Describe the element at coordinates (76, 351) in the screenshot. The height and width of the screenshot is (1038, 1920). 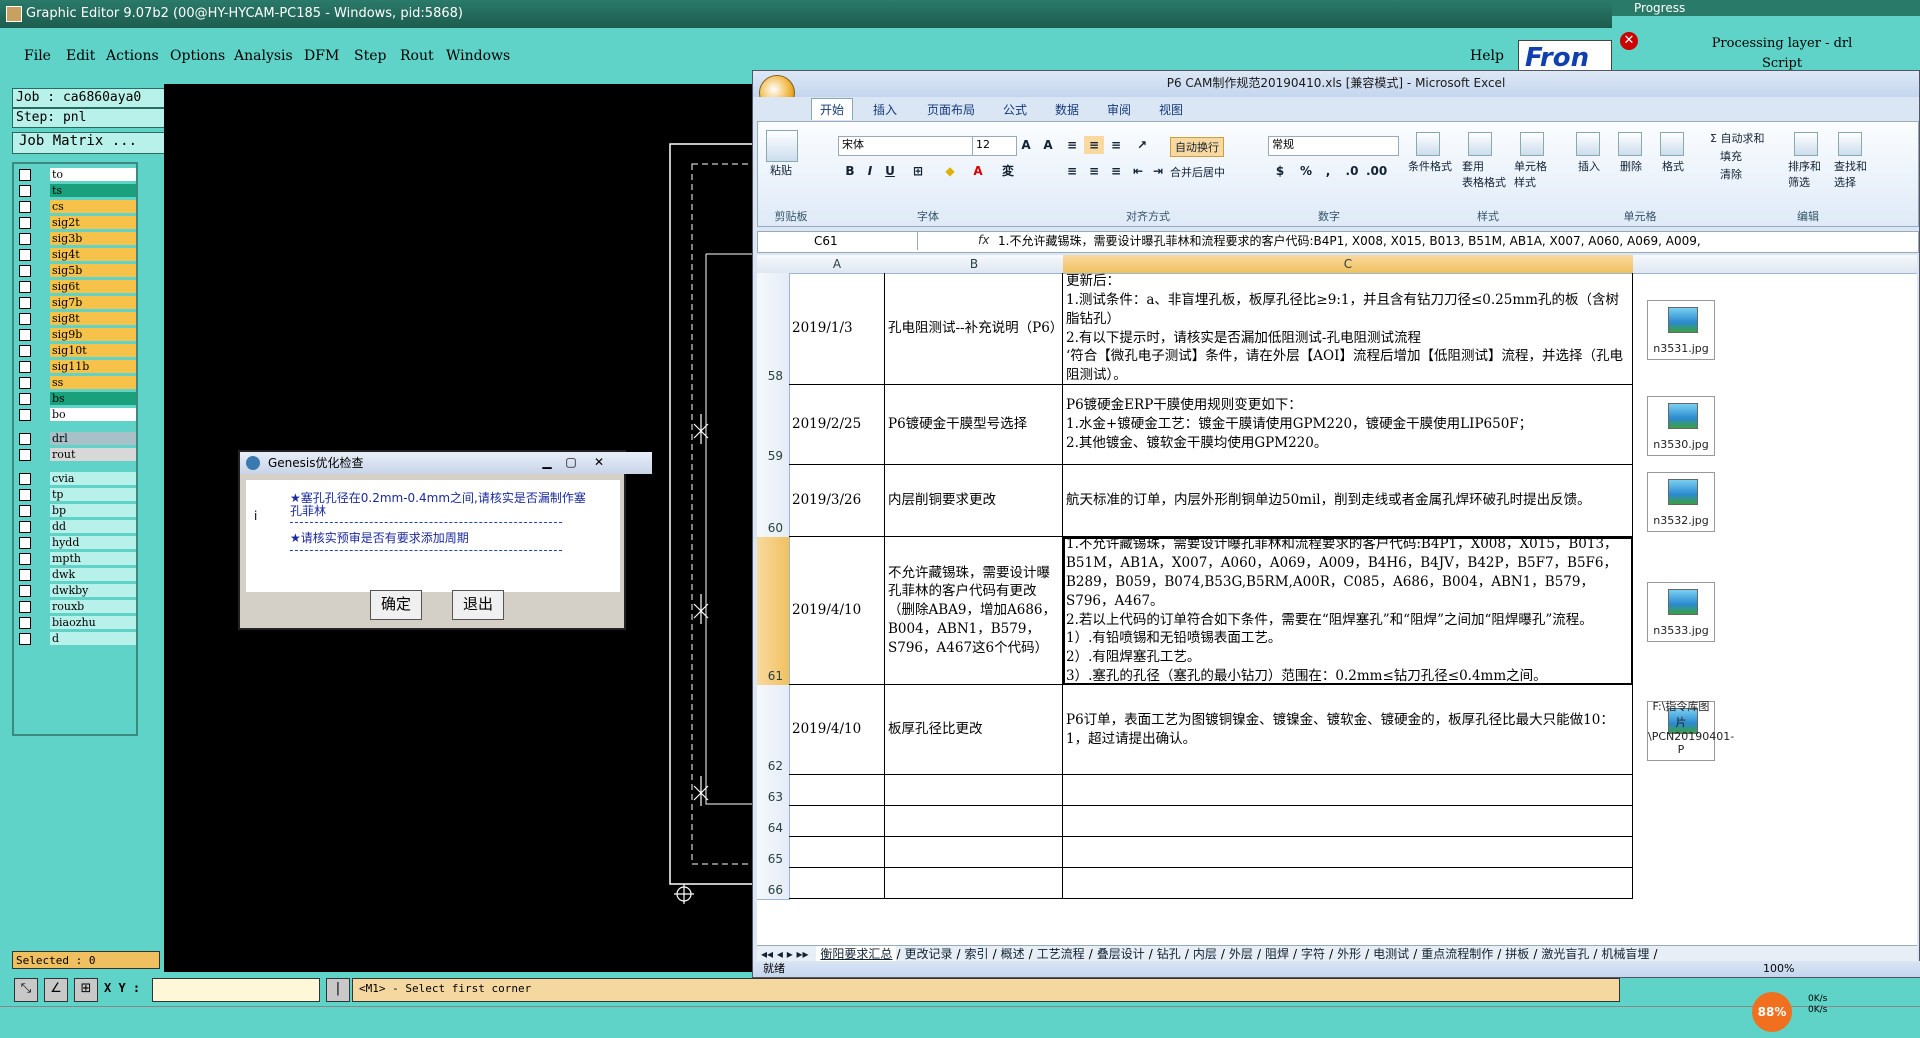
I see `layer-row-sig10t: sig10t` at that location.